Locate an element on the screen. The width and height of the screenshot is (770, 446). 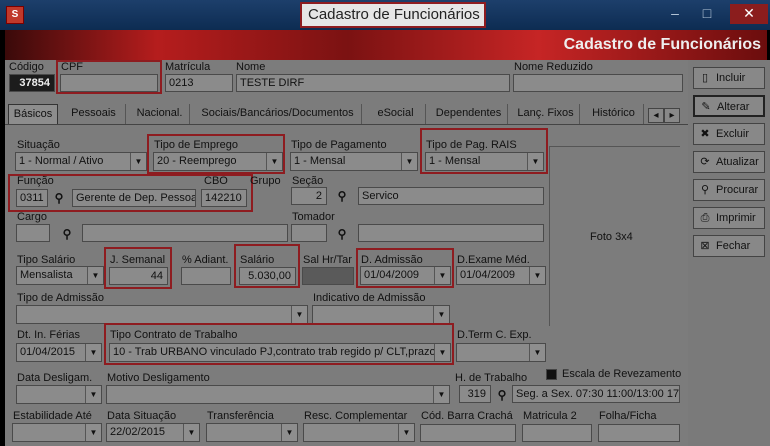
tab-nacional: Nacional. is located at coordinates (160, 114).